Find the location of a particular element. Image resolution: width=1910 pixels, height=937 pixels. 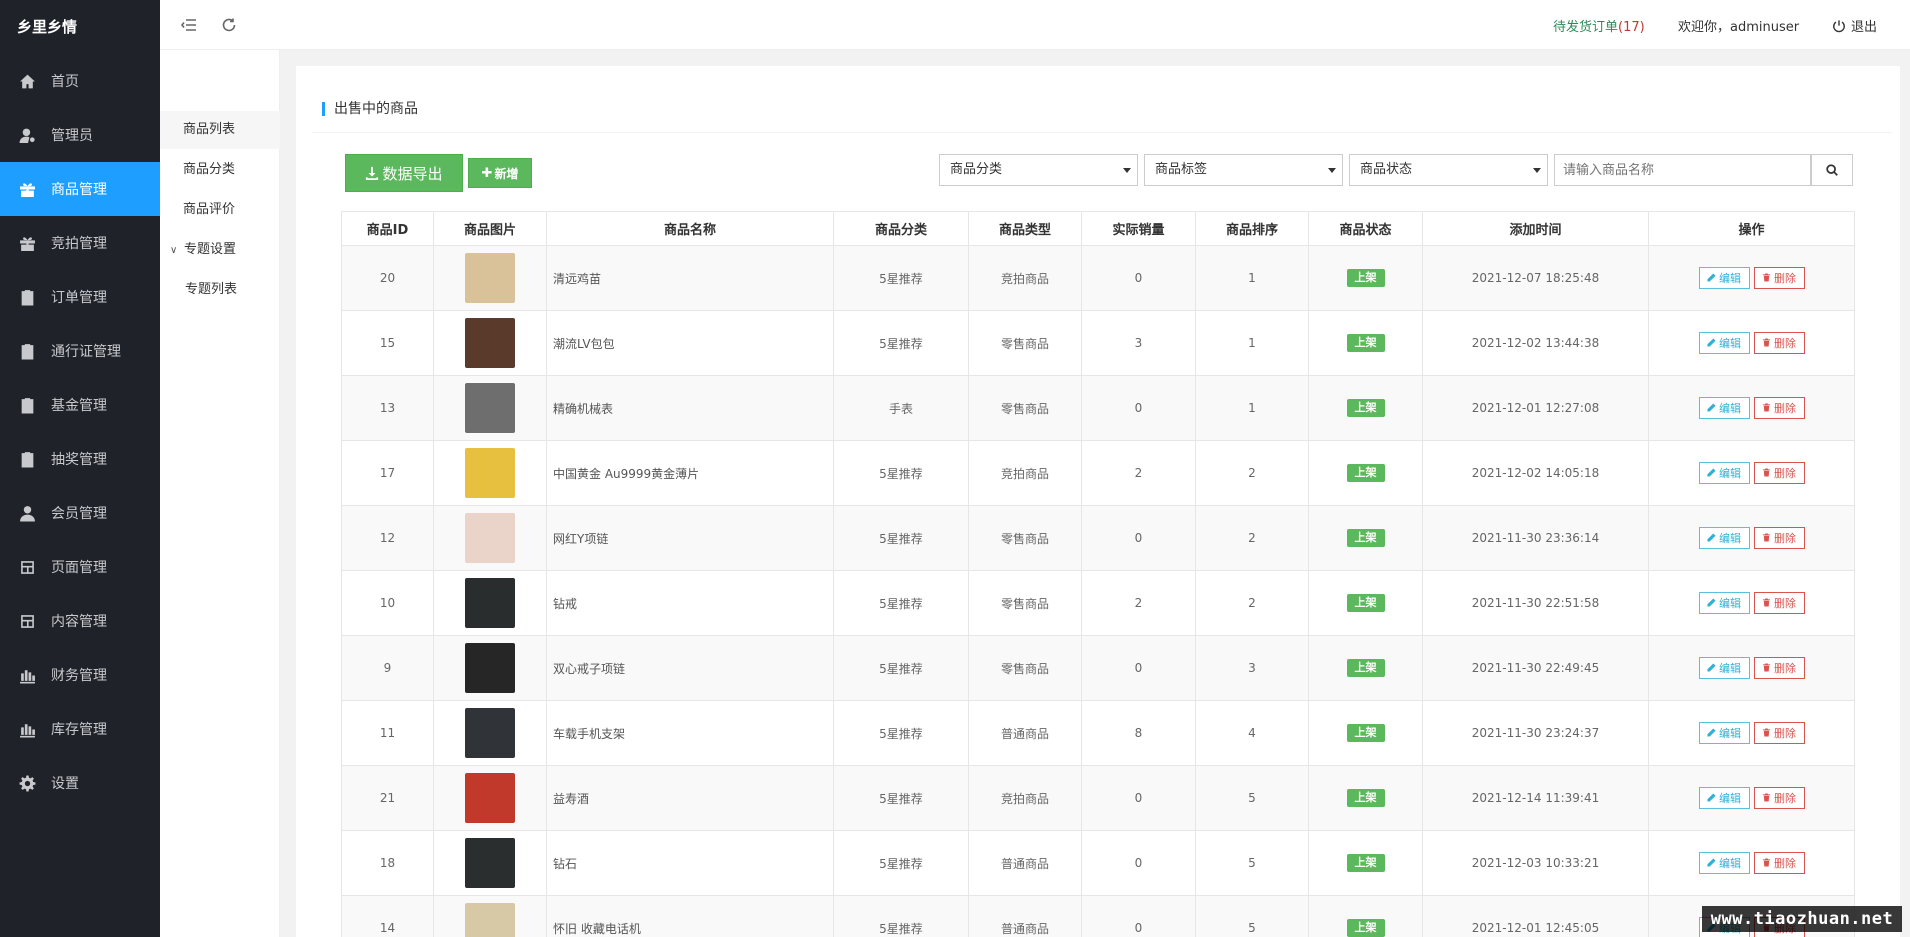

cell-actions: 编辑 删除 is located at coordinates (1751, 603).